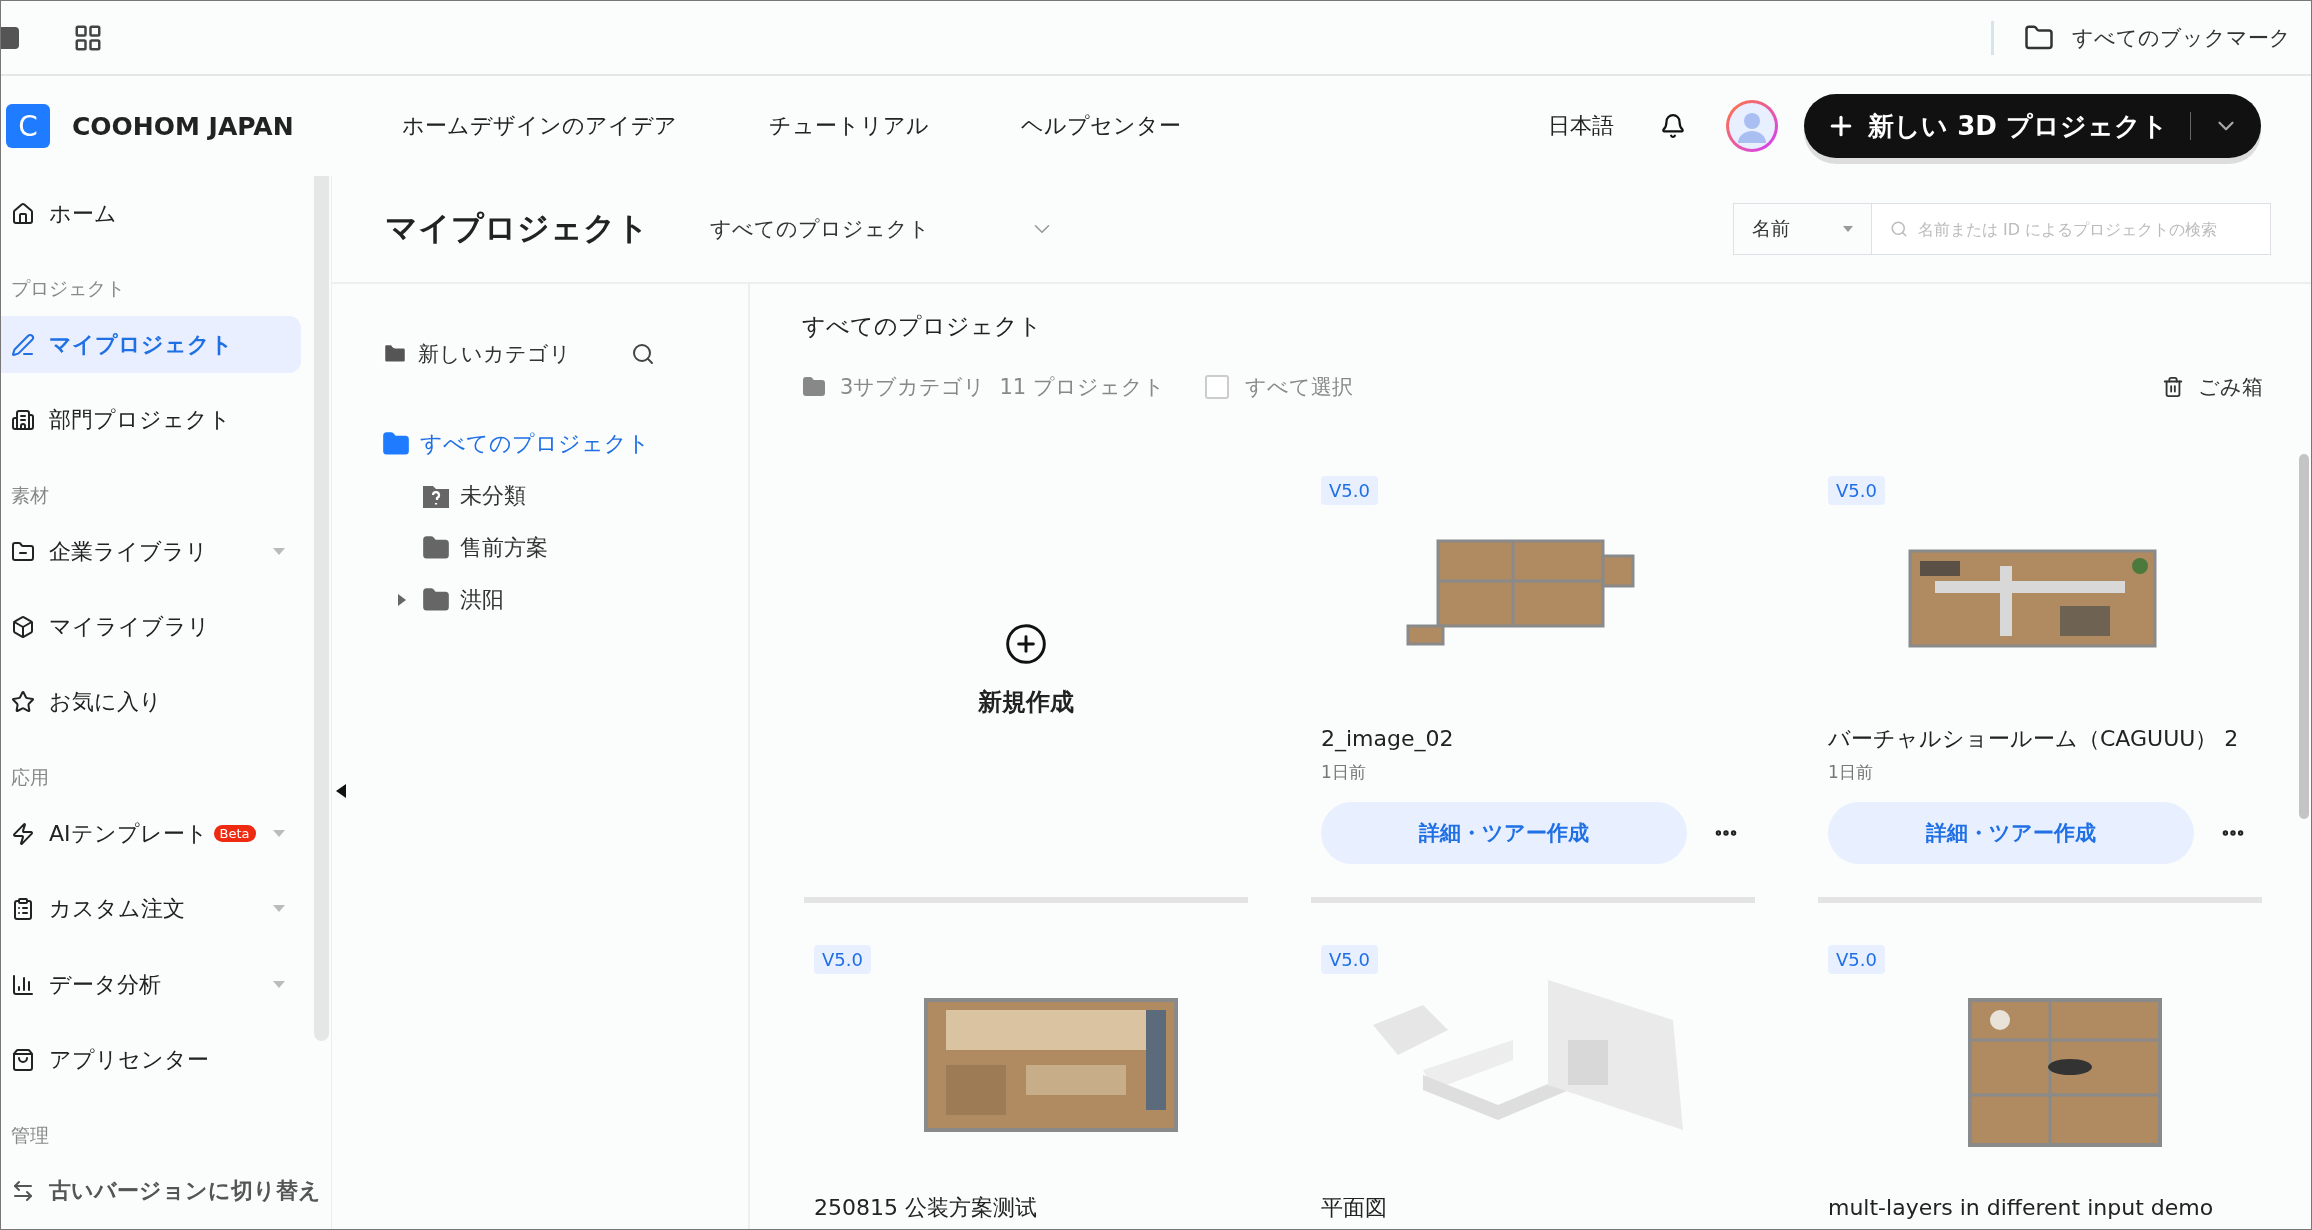 Image resolution: width=2312 pixels, height=1230 pixels. What do you see at coordinates (2173, 387) in the screenshot?
I see `trash-icon` at bounding box center [2173, 387].